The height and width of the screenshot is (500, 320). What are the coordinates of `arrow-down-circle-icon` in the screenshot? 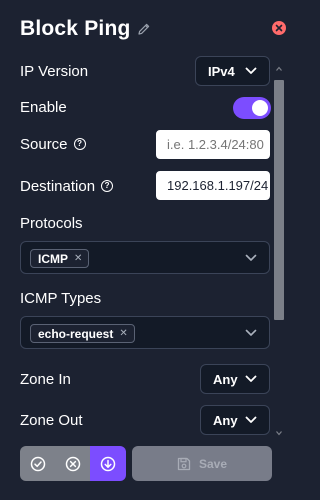 It's located at (108, 463).